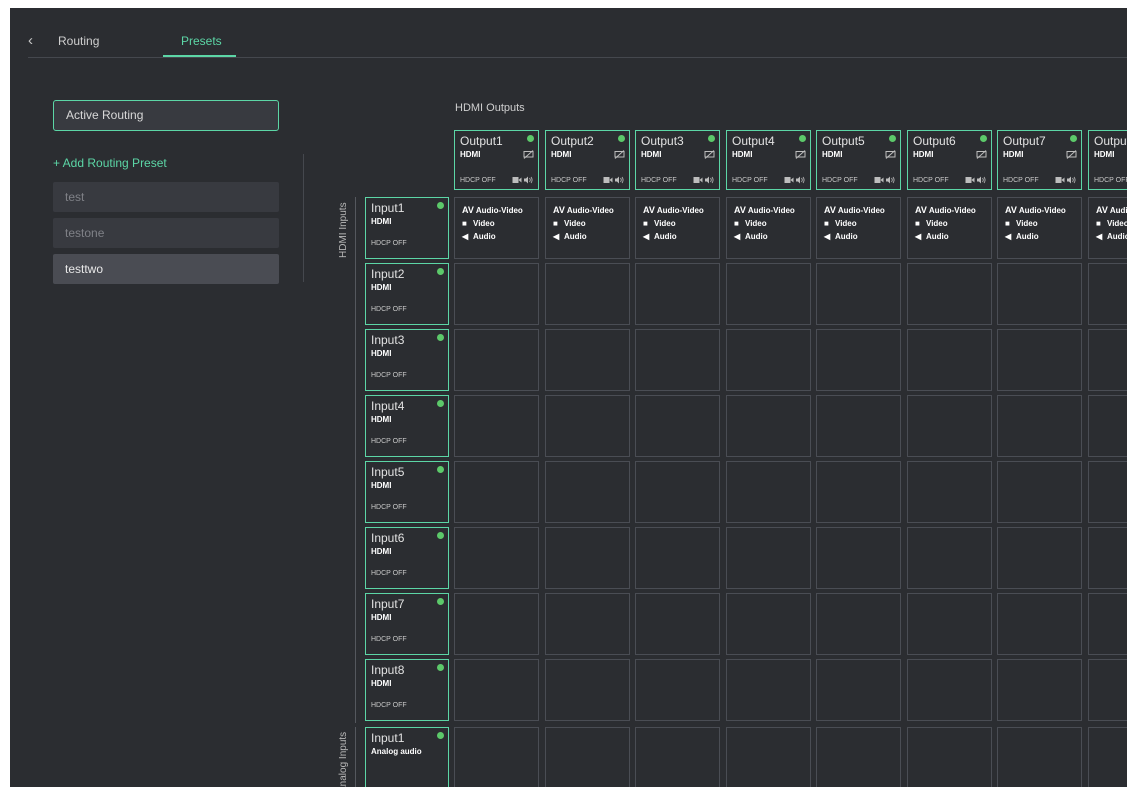 This screenshot has width=1127, height=787. What do you see at coordinates (407, 360) in the screenshot?
I see `input-card: Input3 HDMI HDCP OFF` at bounding box center [407, 360].